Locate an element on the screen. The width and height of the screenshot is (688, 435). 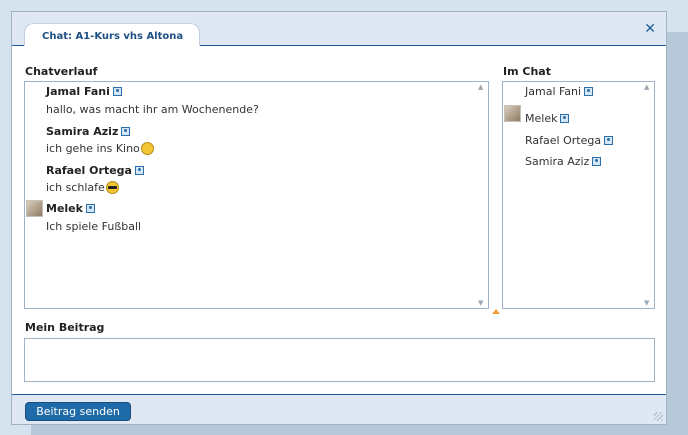
grinning-face-icon is located at coordinates (147, 148).